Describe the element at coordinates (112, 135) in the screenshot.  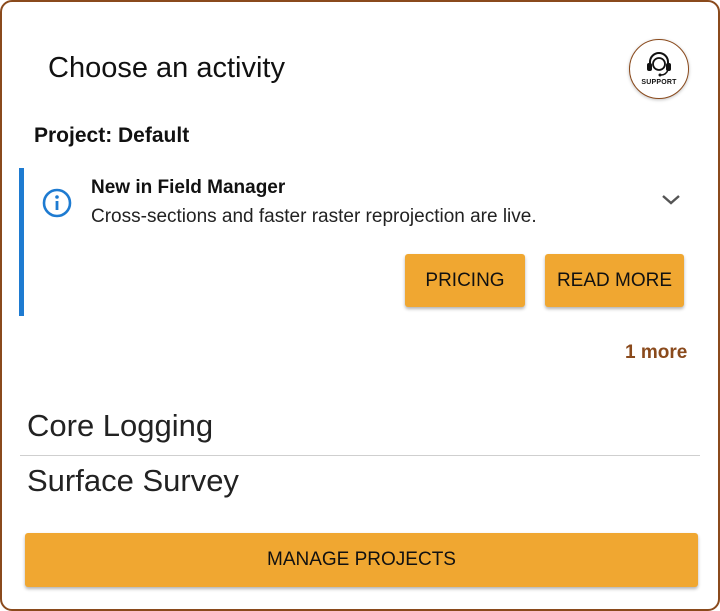
I see `project-label: Project: Default` at that location.